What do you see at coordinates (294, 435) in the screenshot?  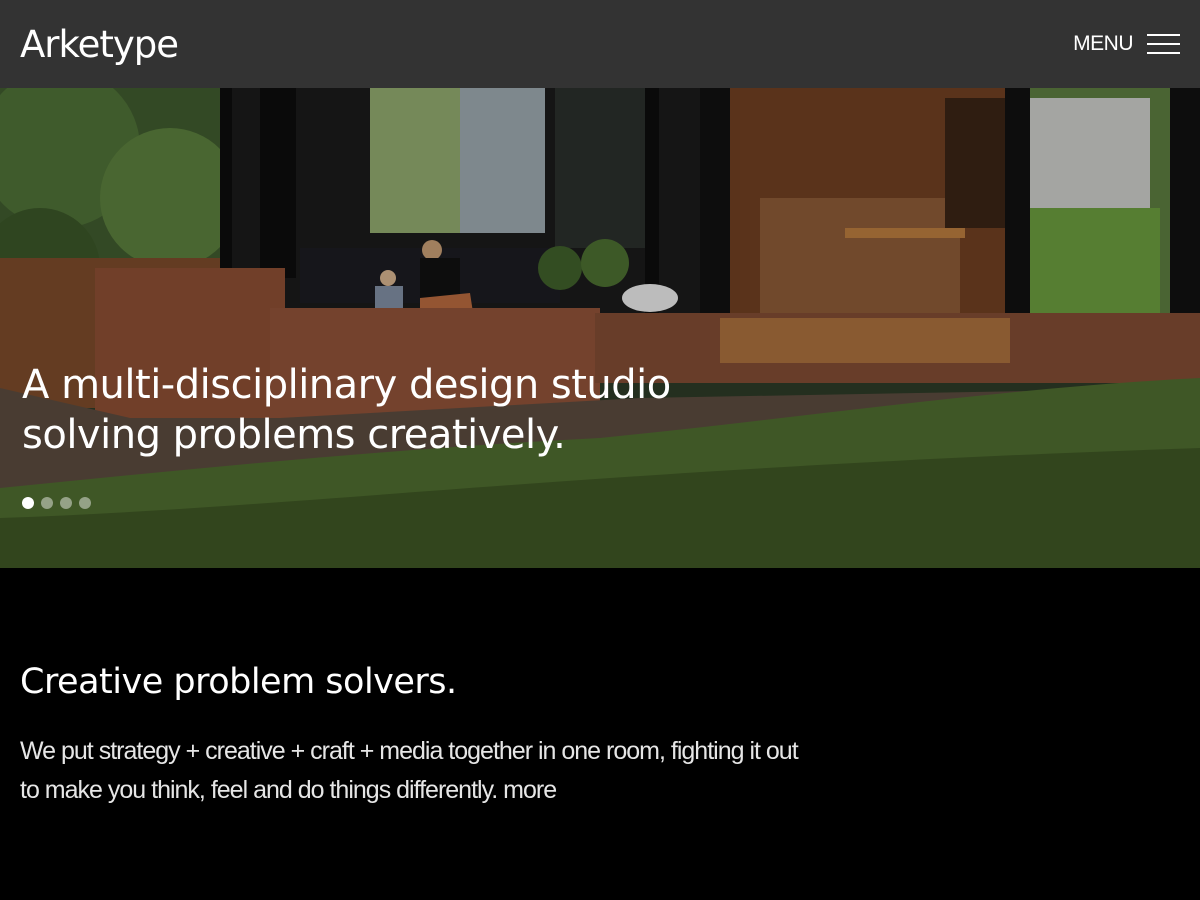 I see `hero-headline-line2: solving problems creatively.` at bounding box center [294, 435].